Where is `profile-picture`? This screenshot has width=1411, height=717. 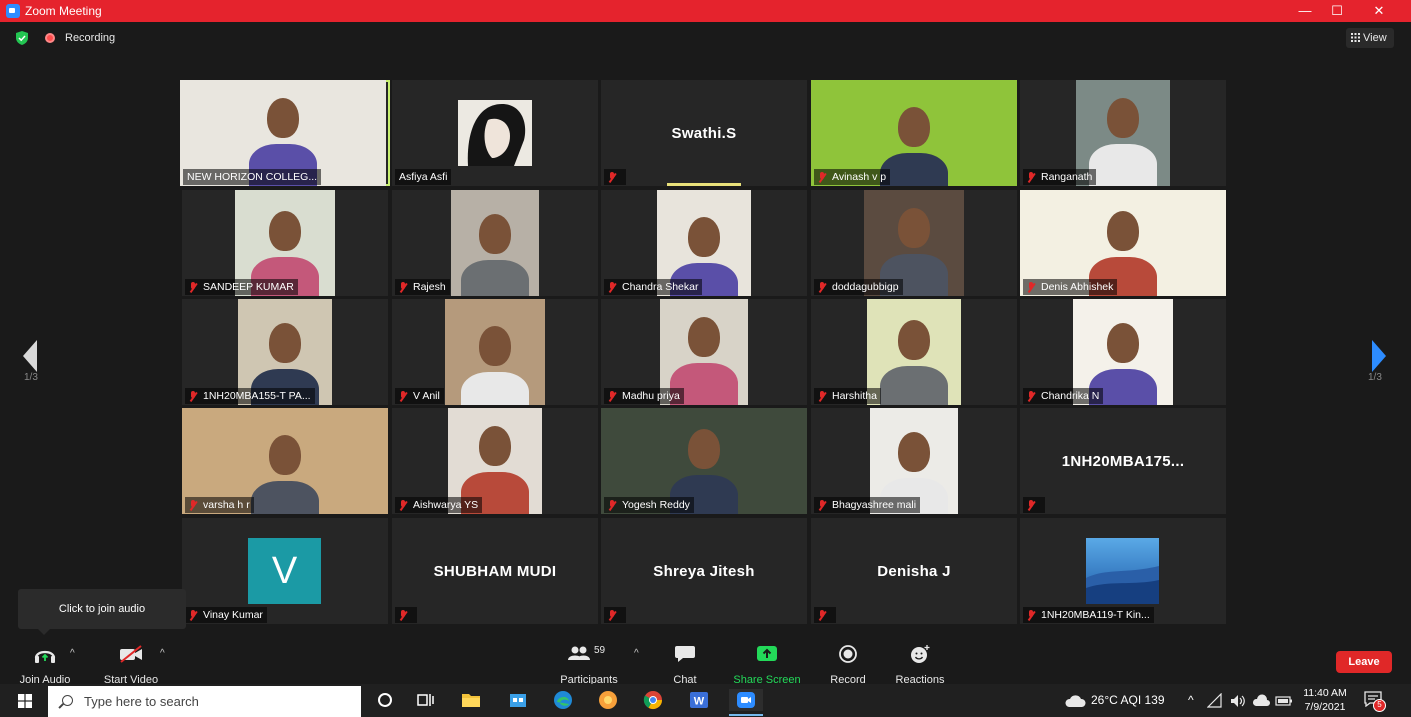 profile-picture is located at coordinates (1122, 571).